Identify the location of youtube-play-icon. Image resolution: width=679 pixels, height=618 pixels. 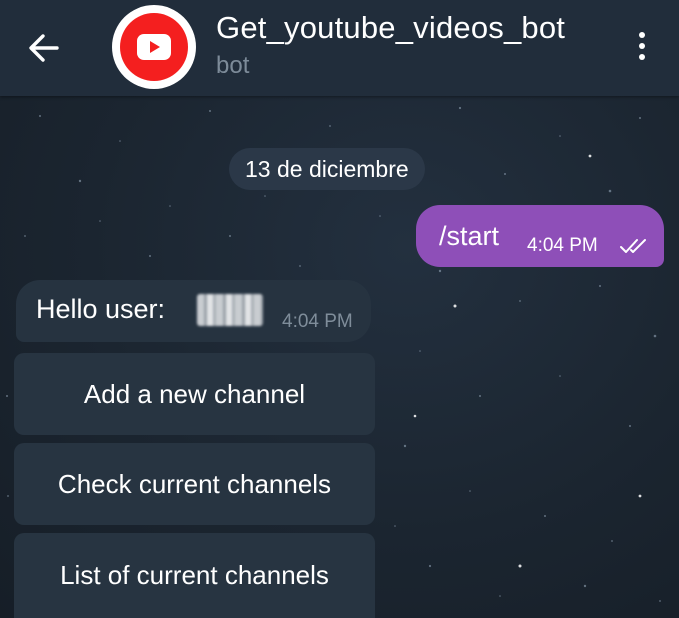
(154, 47).